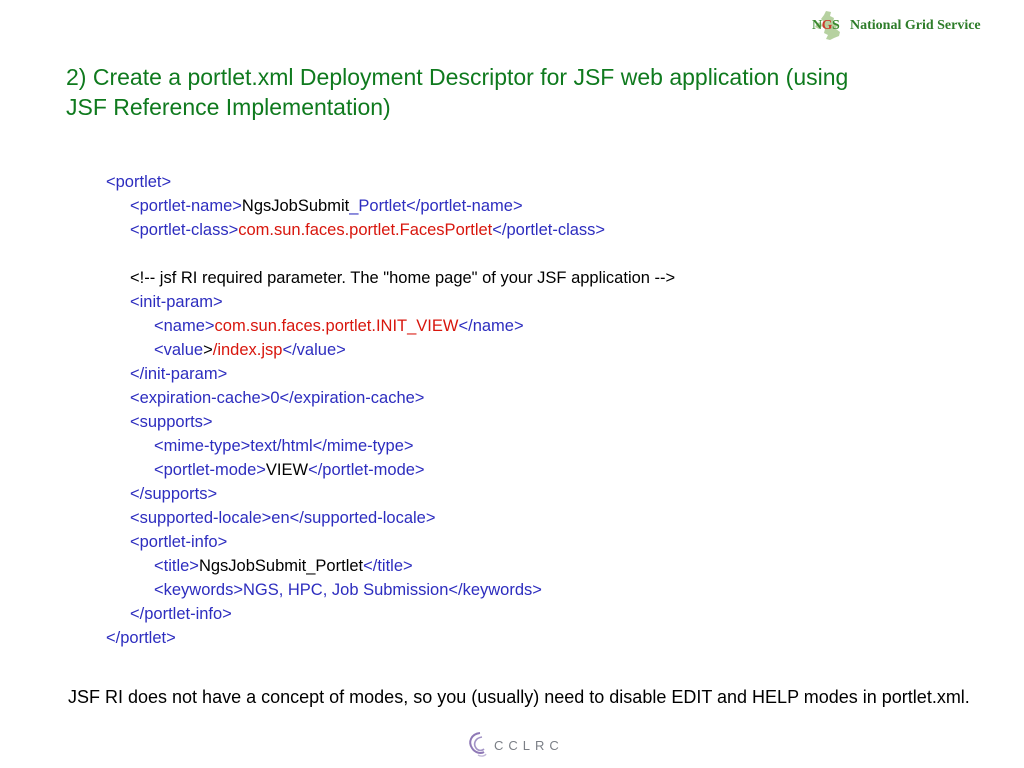 The height and width of the screenshot is (768, 1024). Describe the element at coordinates (283, 566) in the screenshot. I see `code-line: <title>NgsJobSubmit_Portlet</title>` at that location.